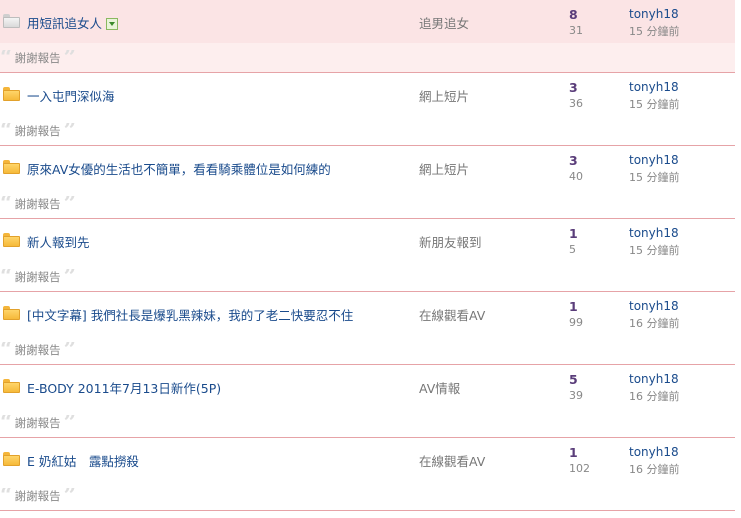  I want to click on reply-count: 5, so click(573, 379).